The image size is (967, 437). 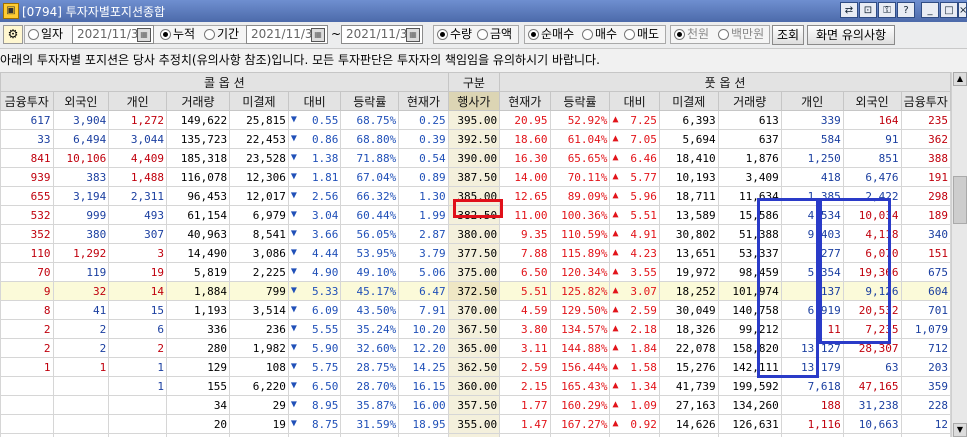 What do you see at coordinates (198, 310) in the screenshot?
I see `call-volume-cell: 1,193` at bounding box center [198, 310].